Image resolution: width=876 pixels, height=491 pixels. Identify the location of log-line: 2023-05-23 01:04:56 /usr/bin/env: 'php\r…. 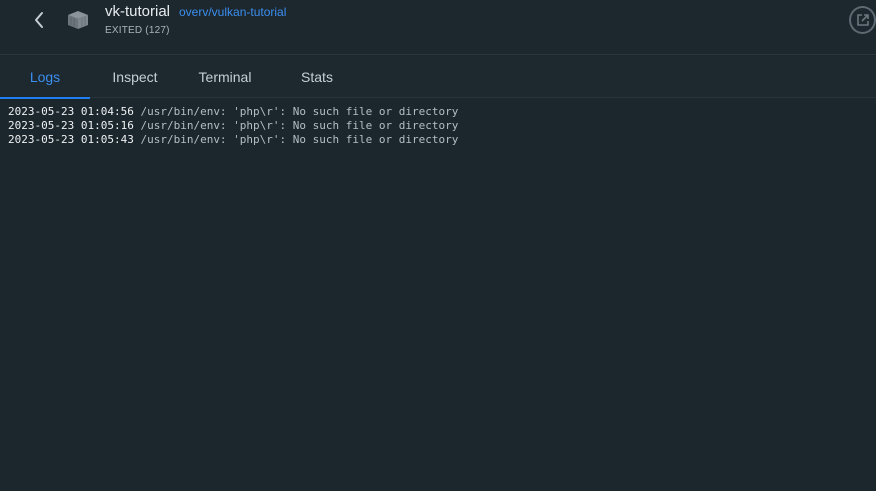
(438, 112).